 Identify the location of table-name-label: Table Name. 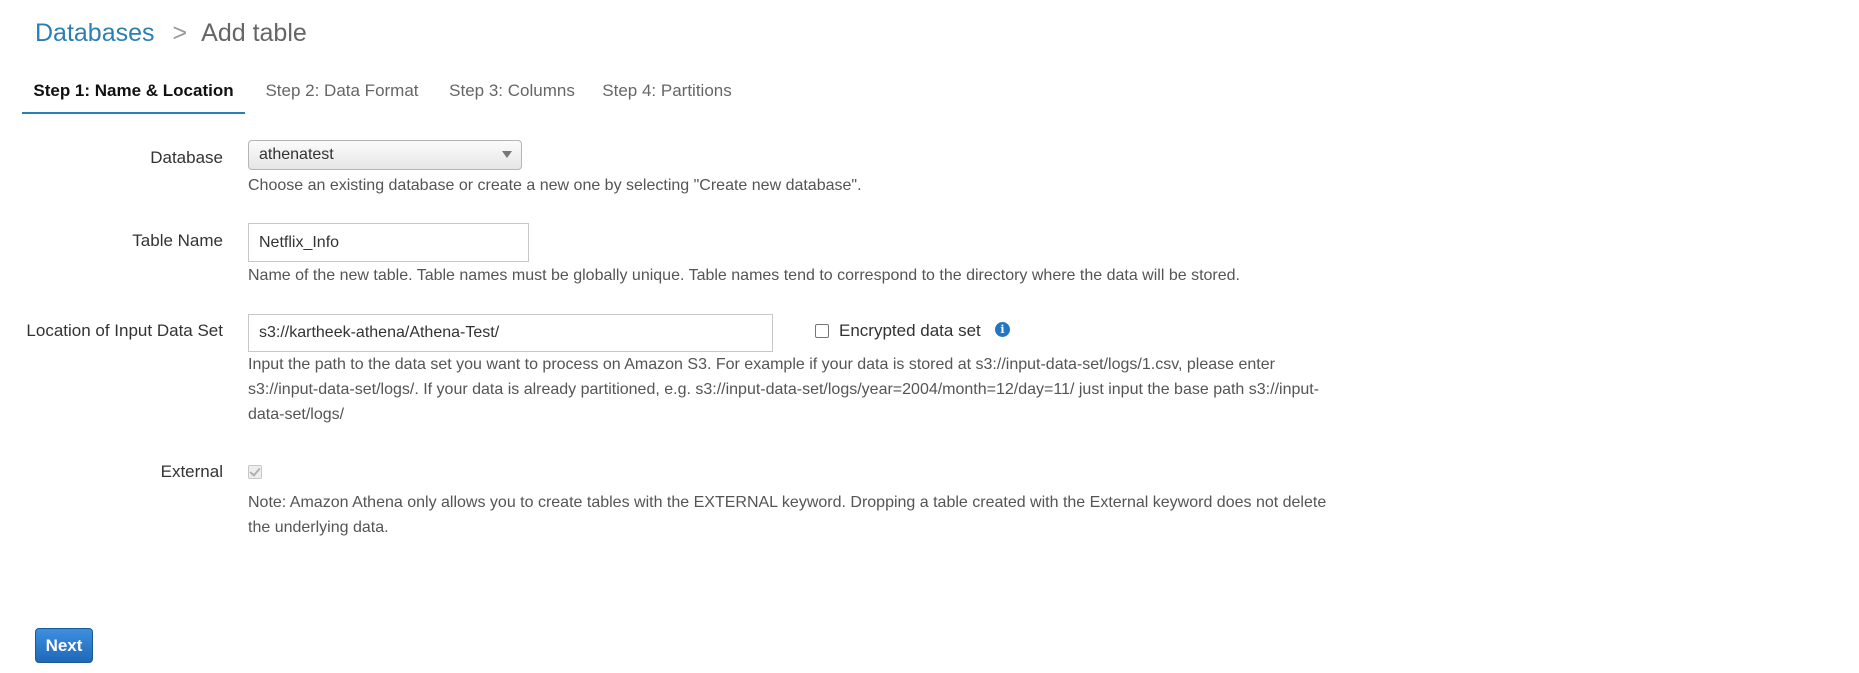
(177, 240).